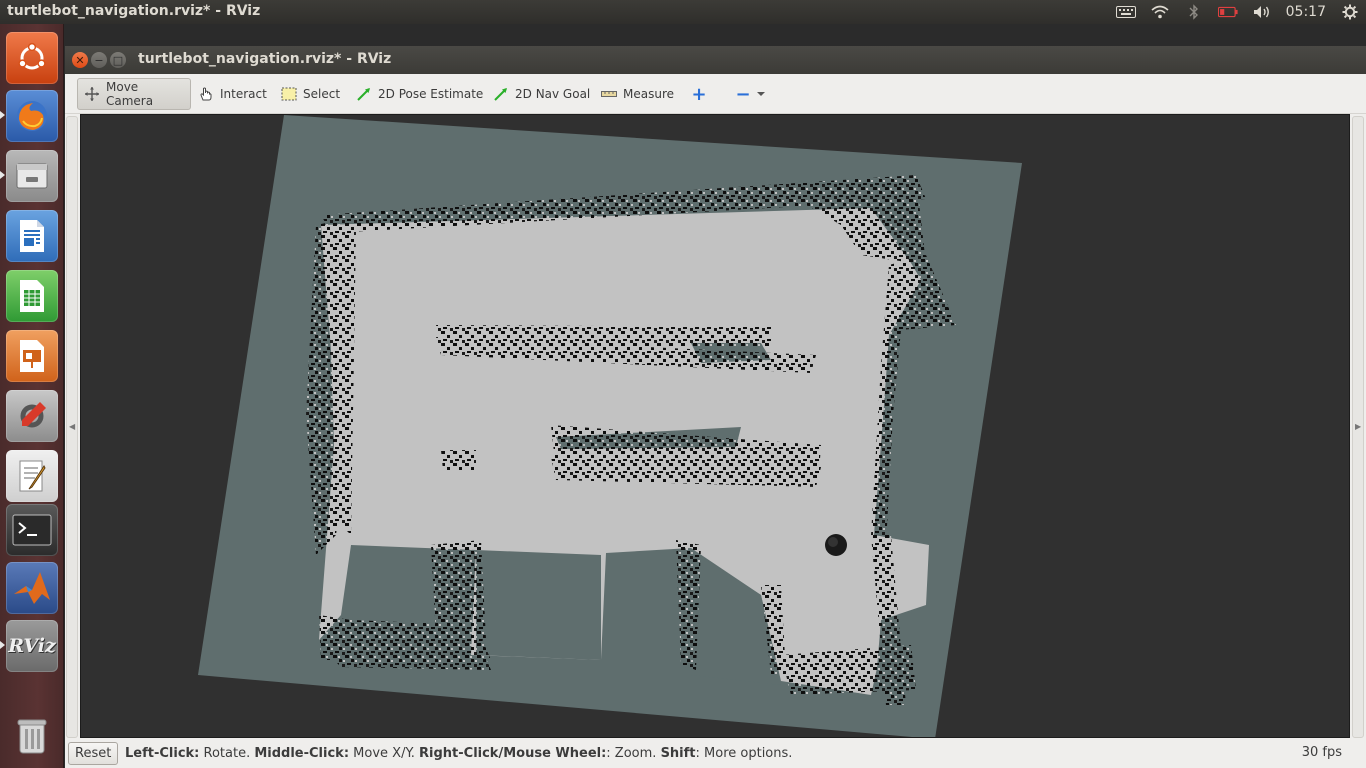  Describe the element at coordinates (227, 753) in the screenshot. I see `left-click-desc: Rotate.` at that location.